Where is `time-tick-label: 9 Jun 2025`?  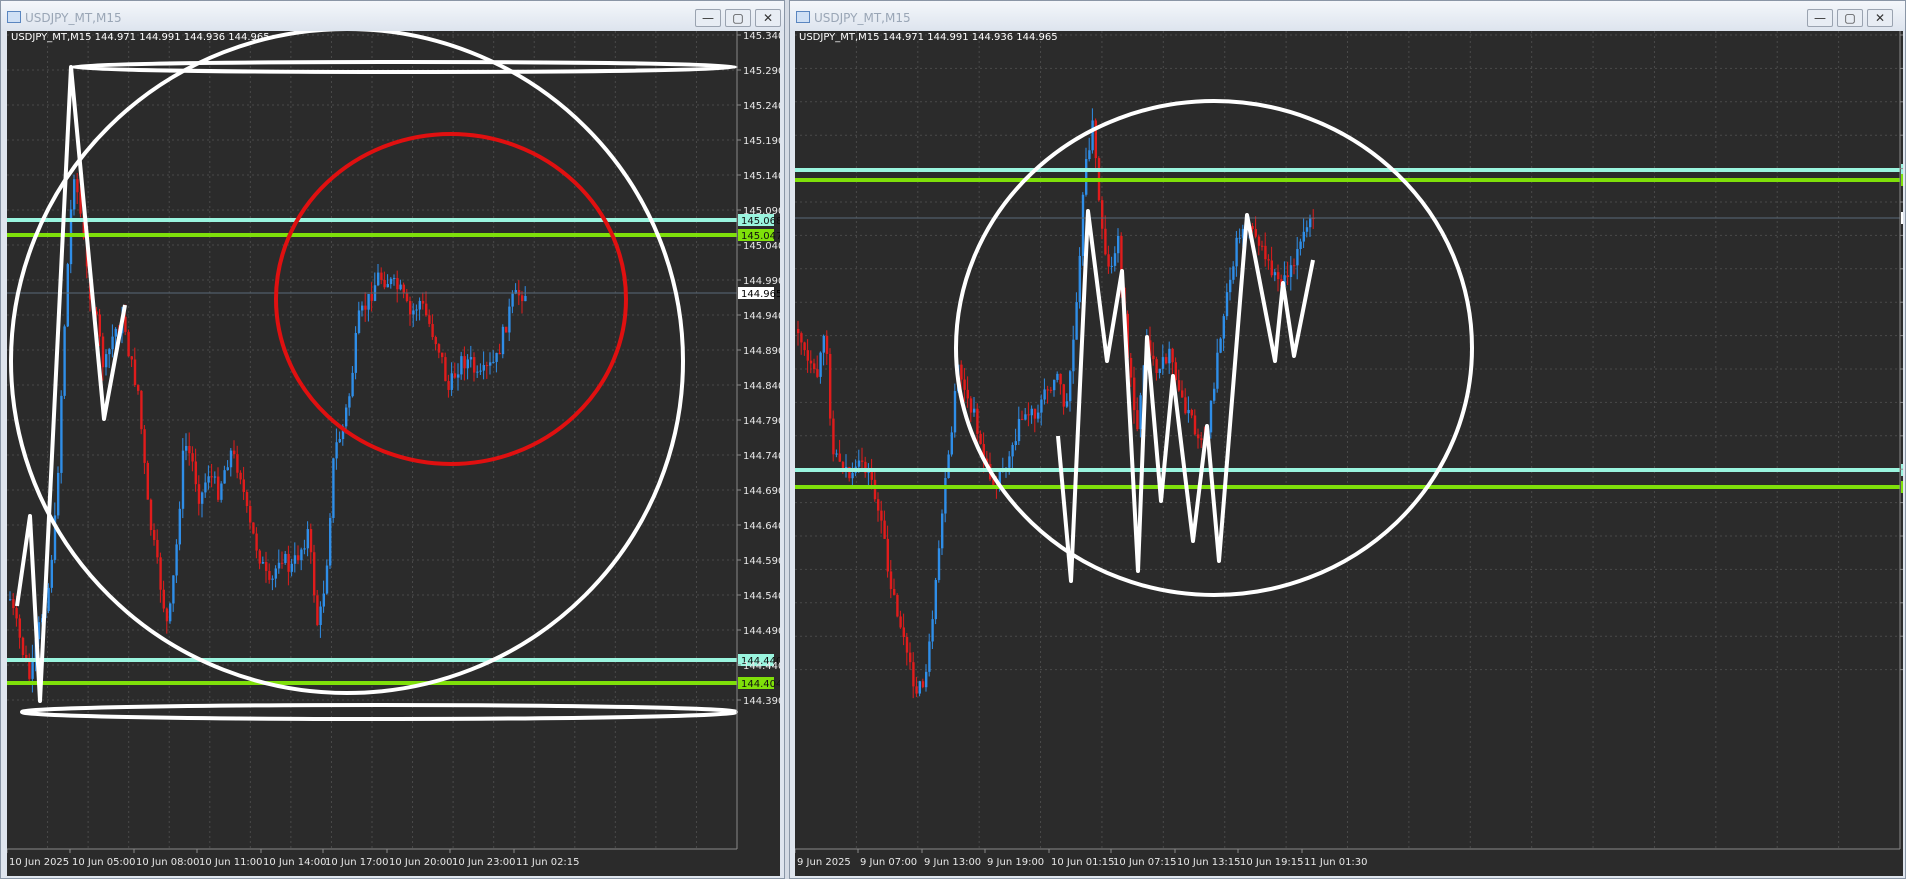 time-tick-label: 9 Jun 2025 is located at coordinates (824, 862).